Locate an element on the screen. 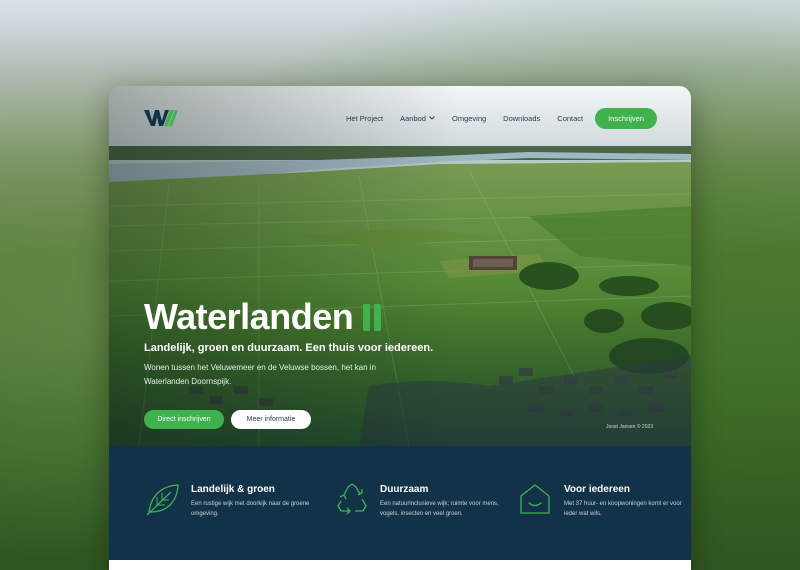 The height and width of the screenshot is (570, 800). leaf-icon is located at coordinates (162, 500).